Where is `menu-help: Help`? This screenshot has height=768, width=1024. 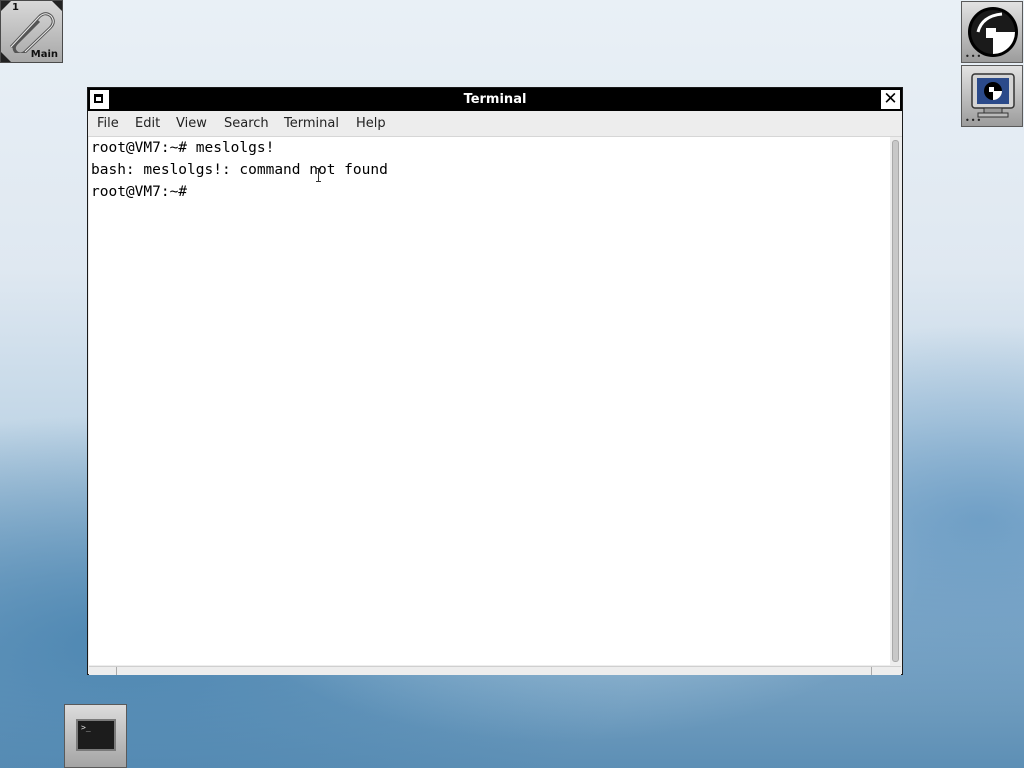 menu-help: Help is located at coordinates (371, 123).